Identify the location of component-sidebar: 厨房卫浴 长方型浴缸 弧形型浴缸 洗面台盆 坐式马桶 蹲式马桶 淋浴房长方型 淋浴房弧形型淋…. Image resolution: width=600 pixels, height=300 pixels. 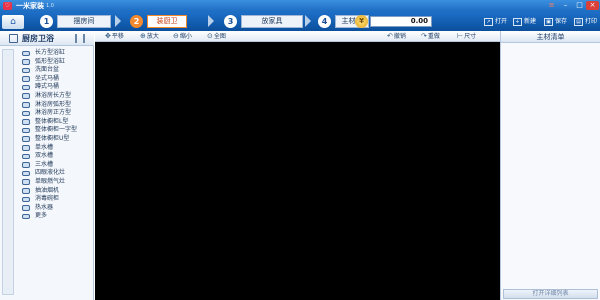
(47, 165).